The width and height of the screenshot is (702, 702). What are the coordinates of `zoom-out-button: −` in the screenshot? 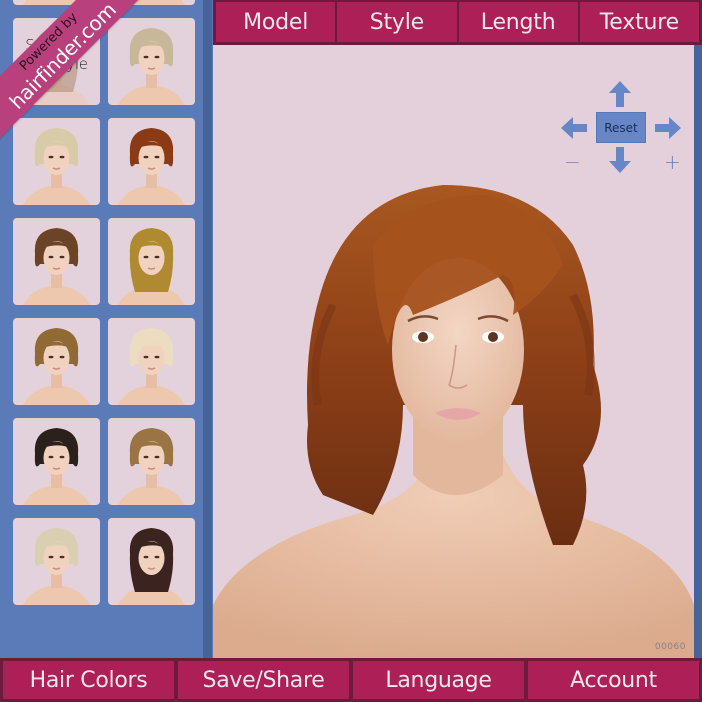 It's located at (572, 162).